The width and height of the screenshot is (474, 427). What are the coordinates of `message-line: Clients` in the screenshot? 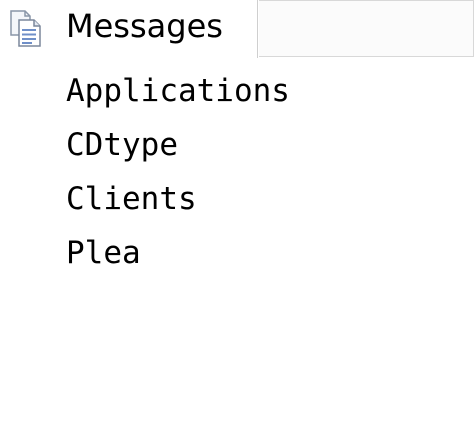 It's located at (131, 199).